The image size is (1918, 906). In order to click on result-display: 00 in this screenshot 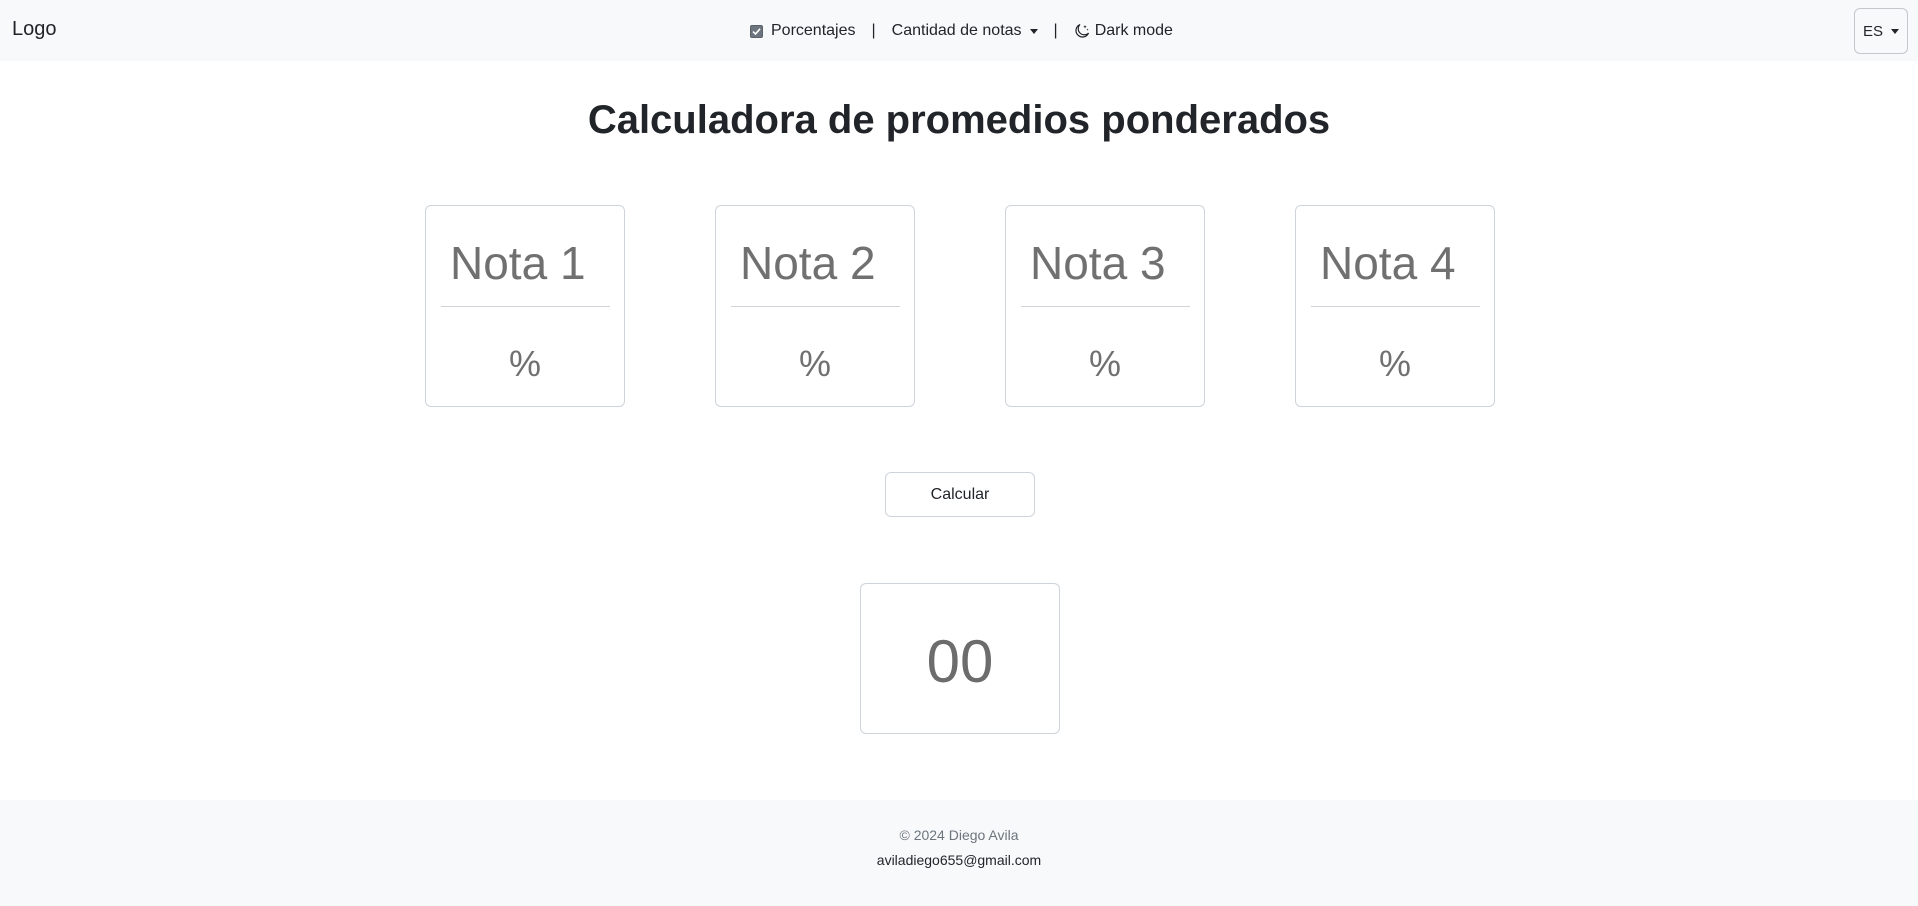, I will do `click(960, 658)`.